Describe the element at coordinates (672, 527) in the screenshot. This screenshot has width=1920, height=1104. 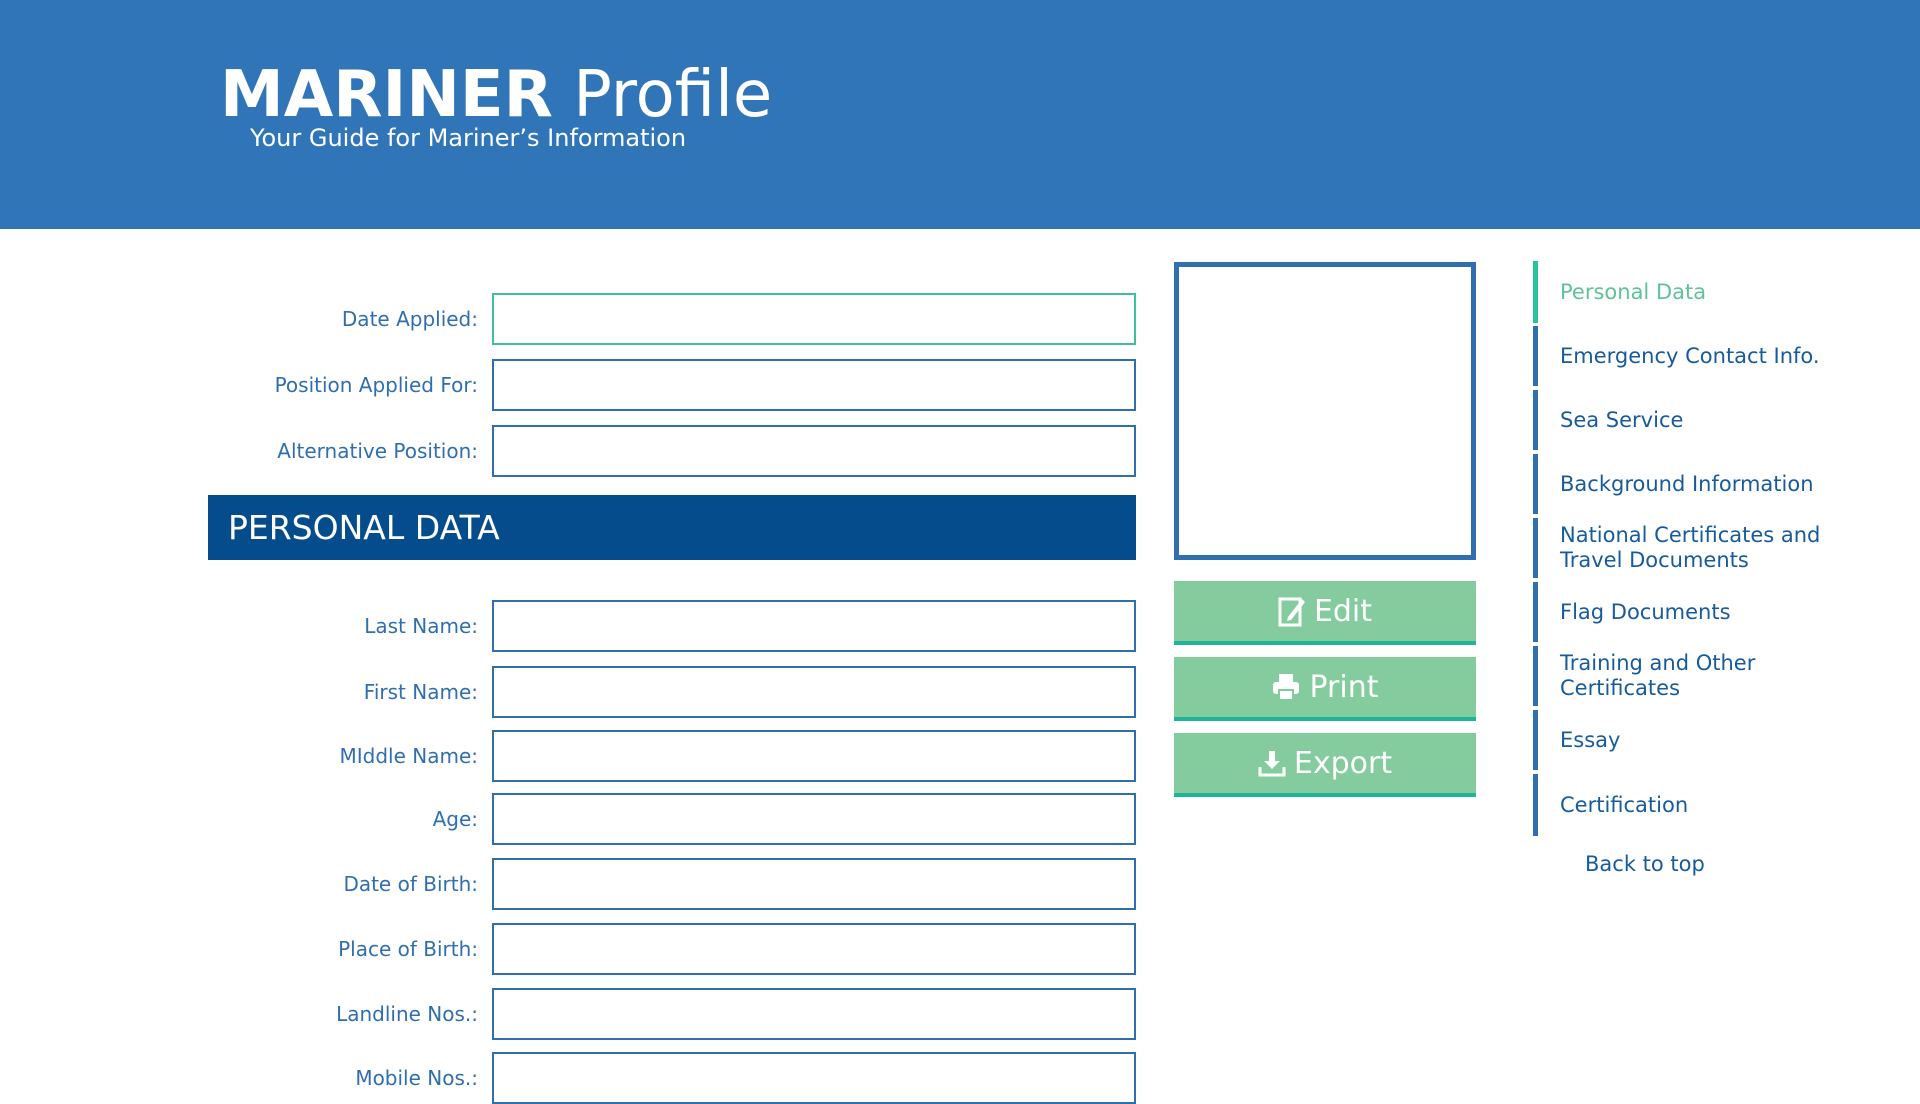
I see `personal-data-section-title: PERSONAL DATA` at that location.